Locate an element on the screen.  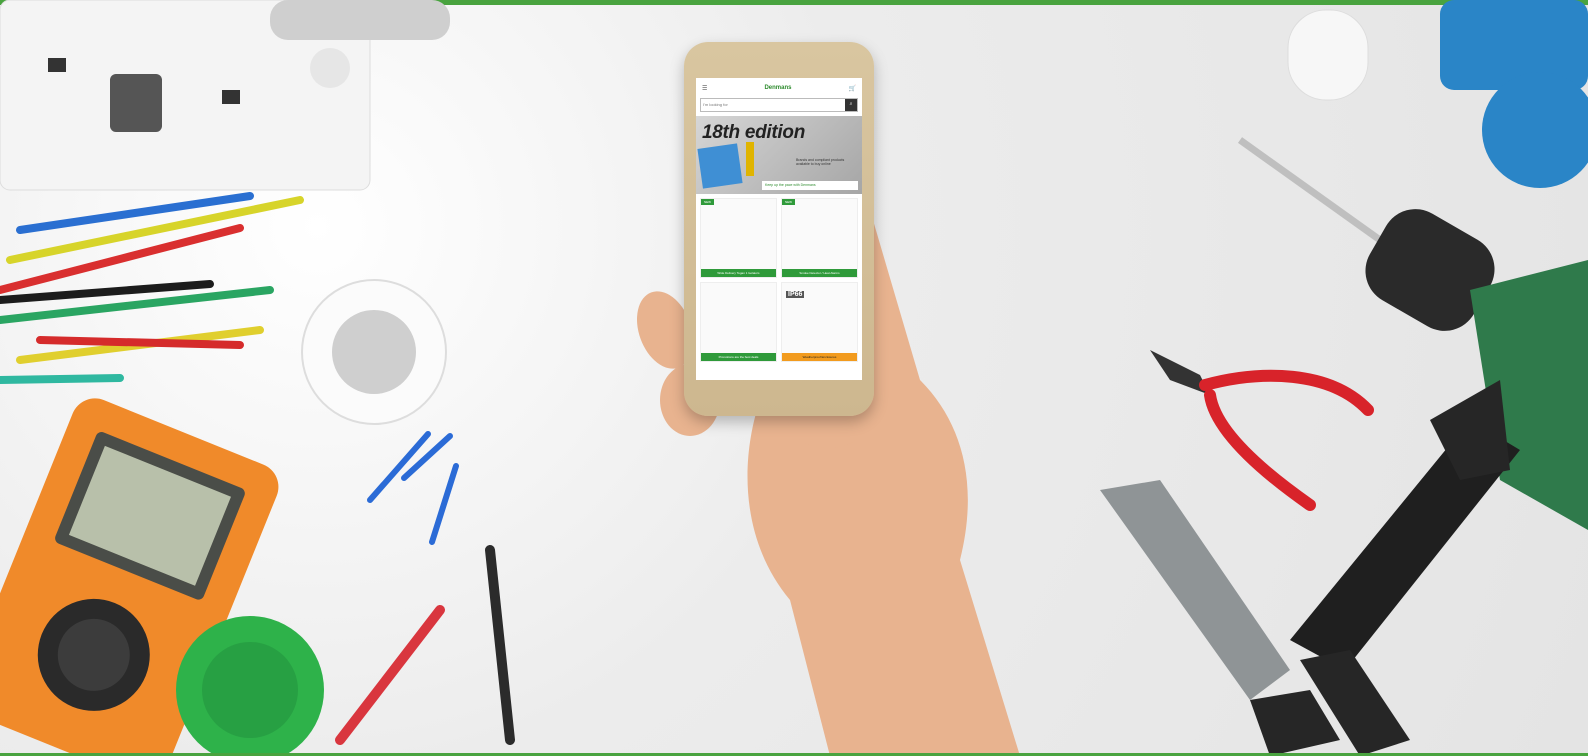
cable-offcuts is located at coordinates (152, 288).